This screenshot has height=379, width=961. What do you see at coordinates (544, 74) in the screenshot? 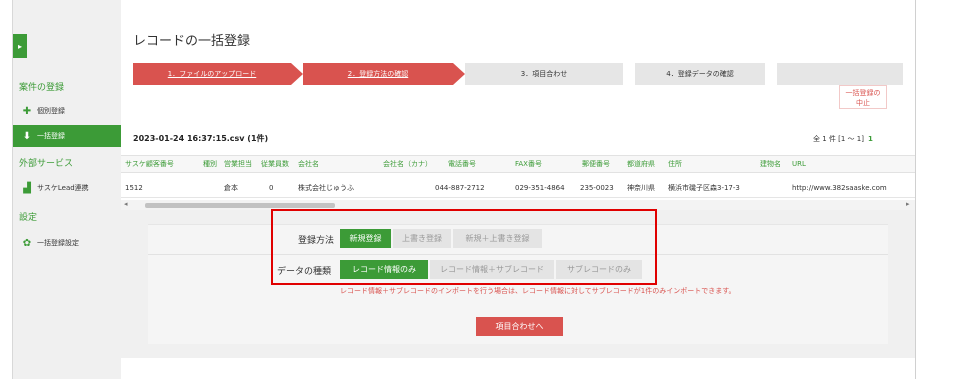
I see `step-mapping: 3．項目合わせ` at bounding box center [544, 74].